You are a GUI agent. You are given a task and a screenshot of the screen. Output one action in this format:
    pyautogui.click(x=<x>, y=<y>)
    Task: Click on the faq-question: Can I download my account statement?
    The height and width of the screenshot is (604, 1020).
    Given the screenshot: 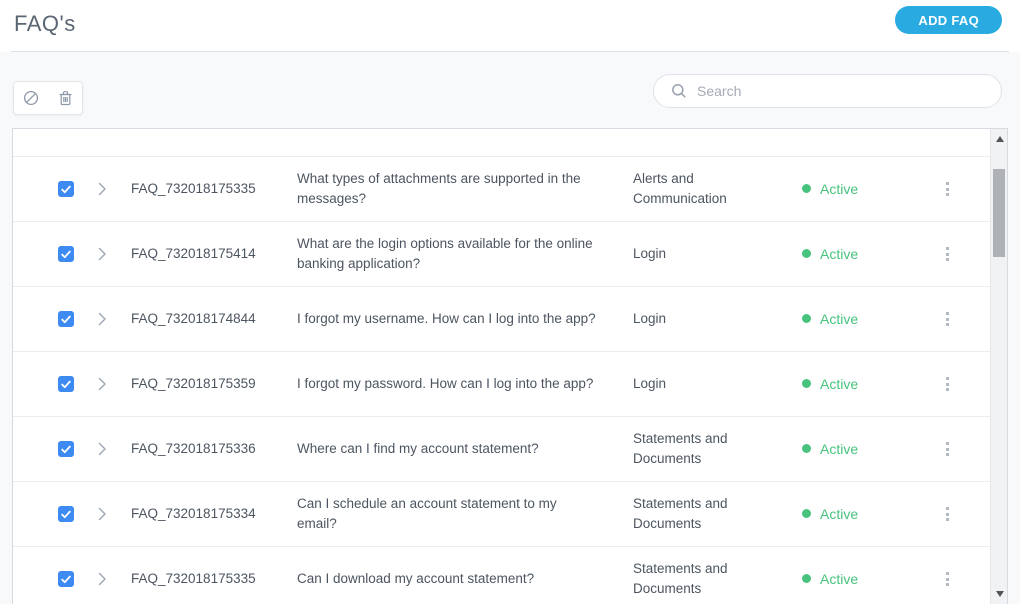 What is the action you would take?
    pyautogui.click(x=416, y=579)
    